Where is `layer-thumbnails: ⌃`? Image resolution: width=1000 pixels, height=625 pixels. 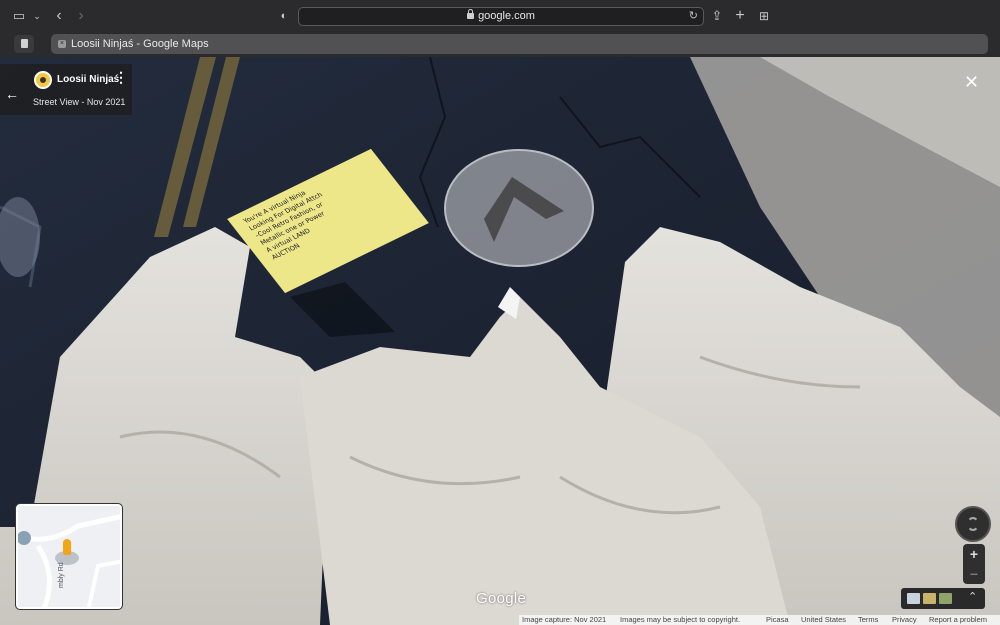 layer-thumbnails: ⌃ is located at coordinates (943, 598).